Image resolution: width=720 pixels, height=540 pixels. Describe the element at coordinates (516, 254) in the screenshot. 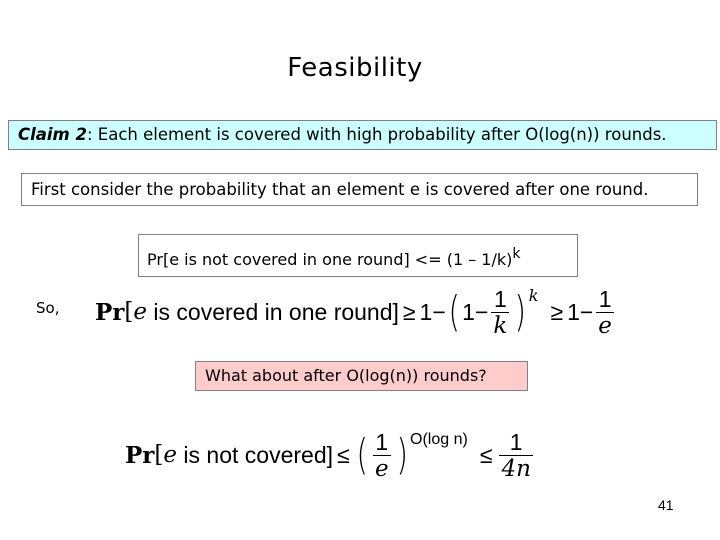

I see `probability-statement-exponent: k` at that location.